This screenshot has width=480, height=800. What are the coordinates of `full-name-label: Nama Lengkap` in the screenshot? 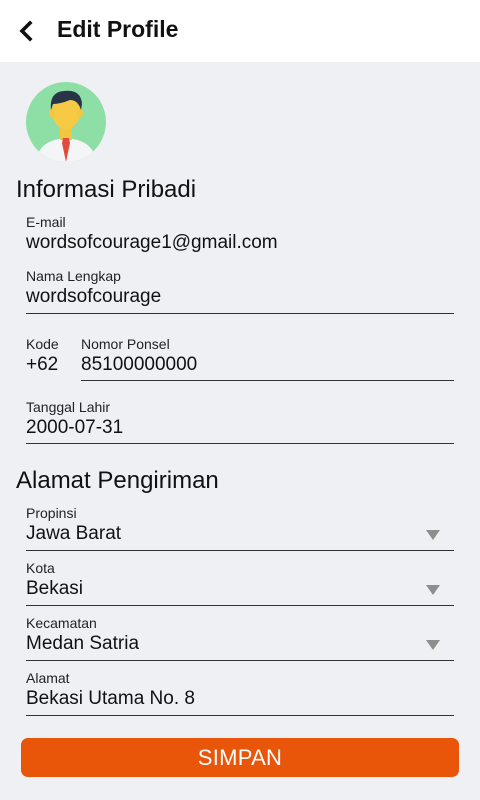 It's located at (73, 276).